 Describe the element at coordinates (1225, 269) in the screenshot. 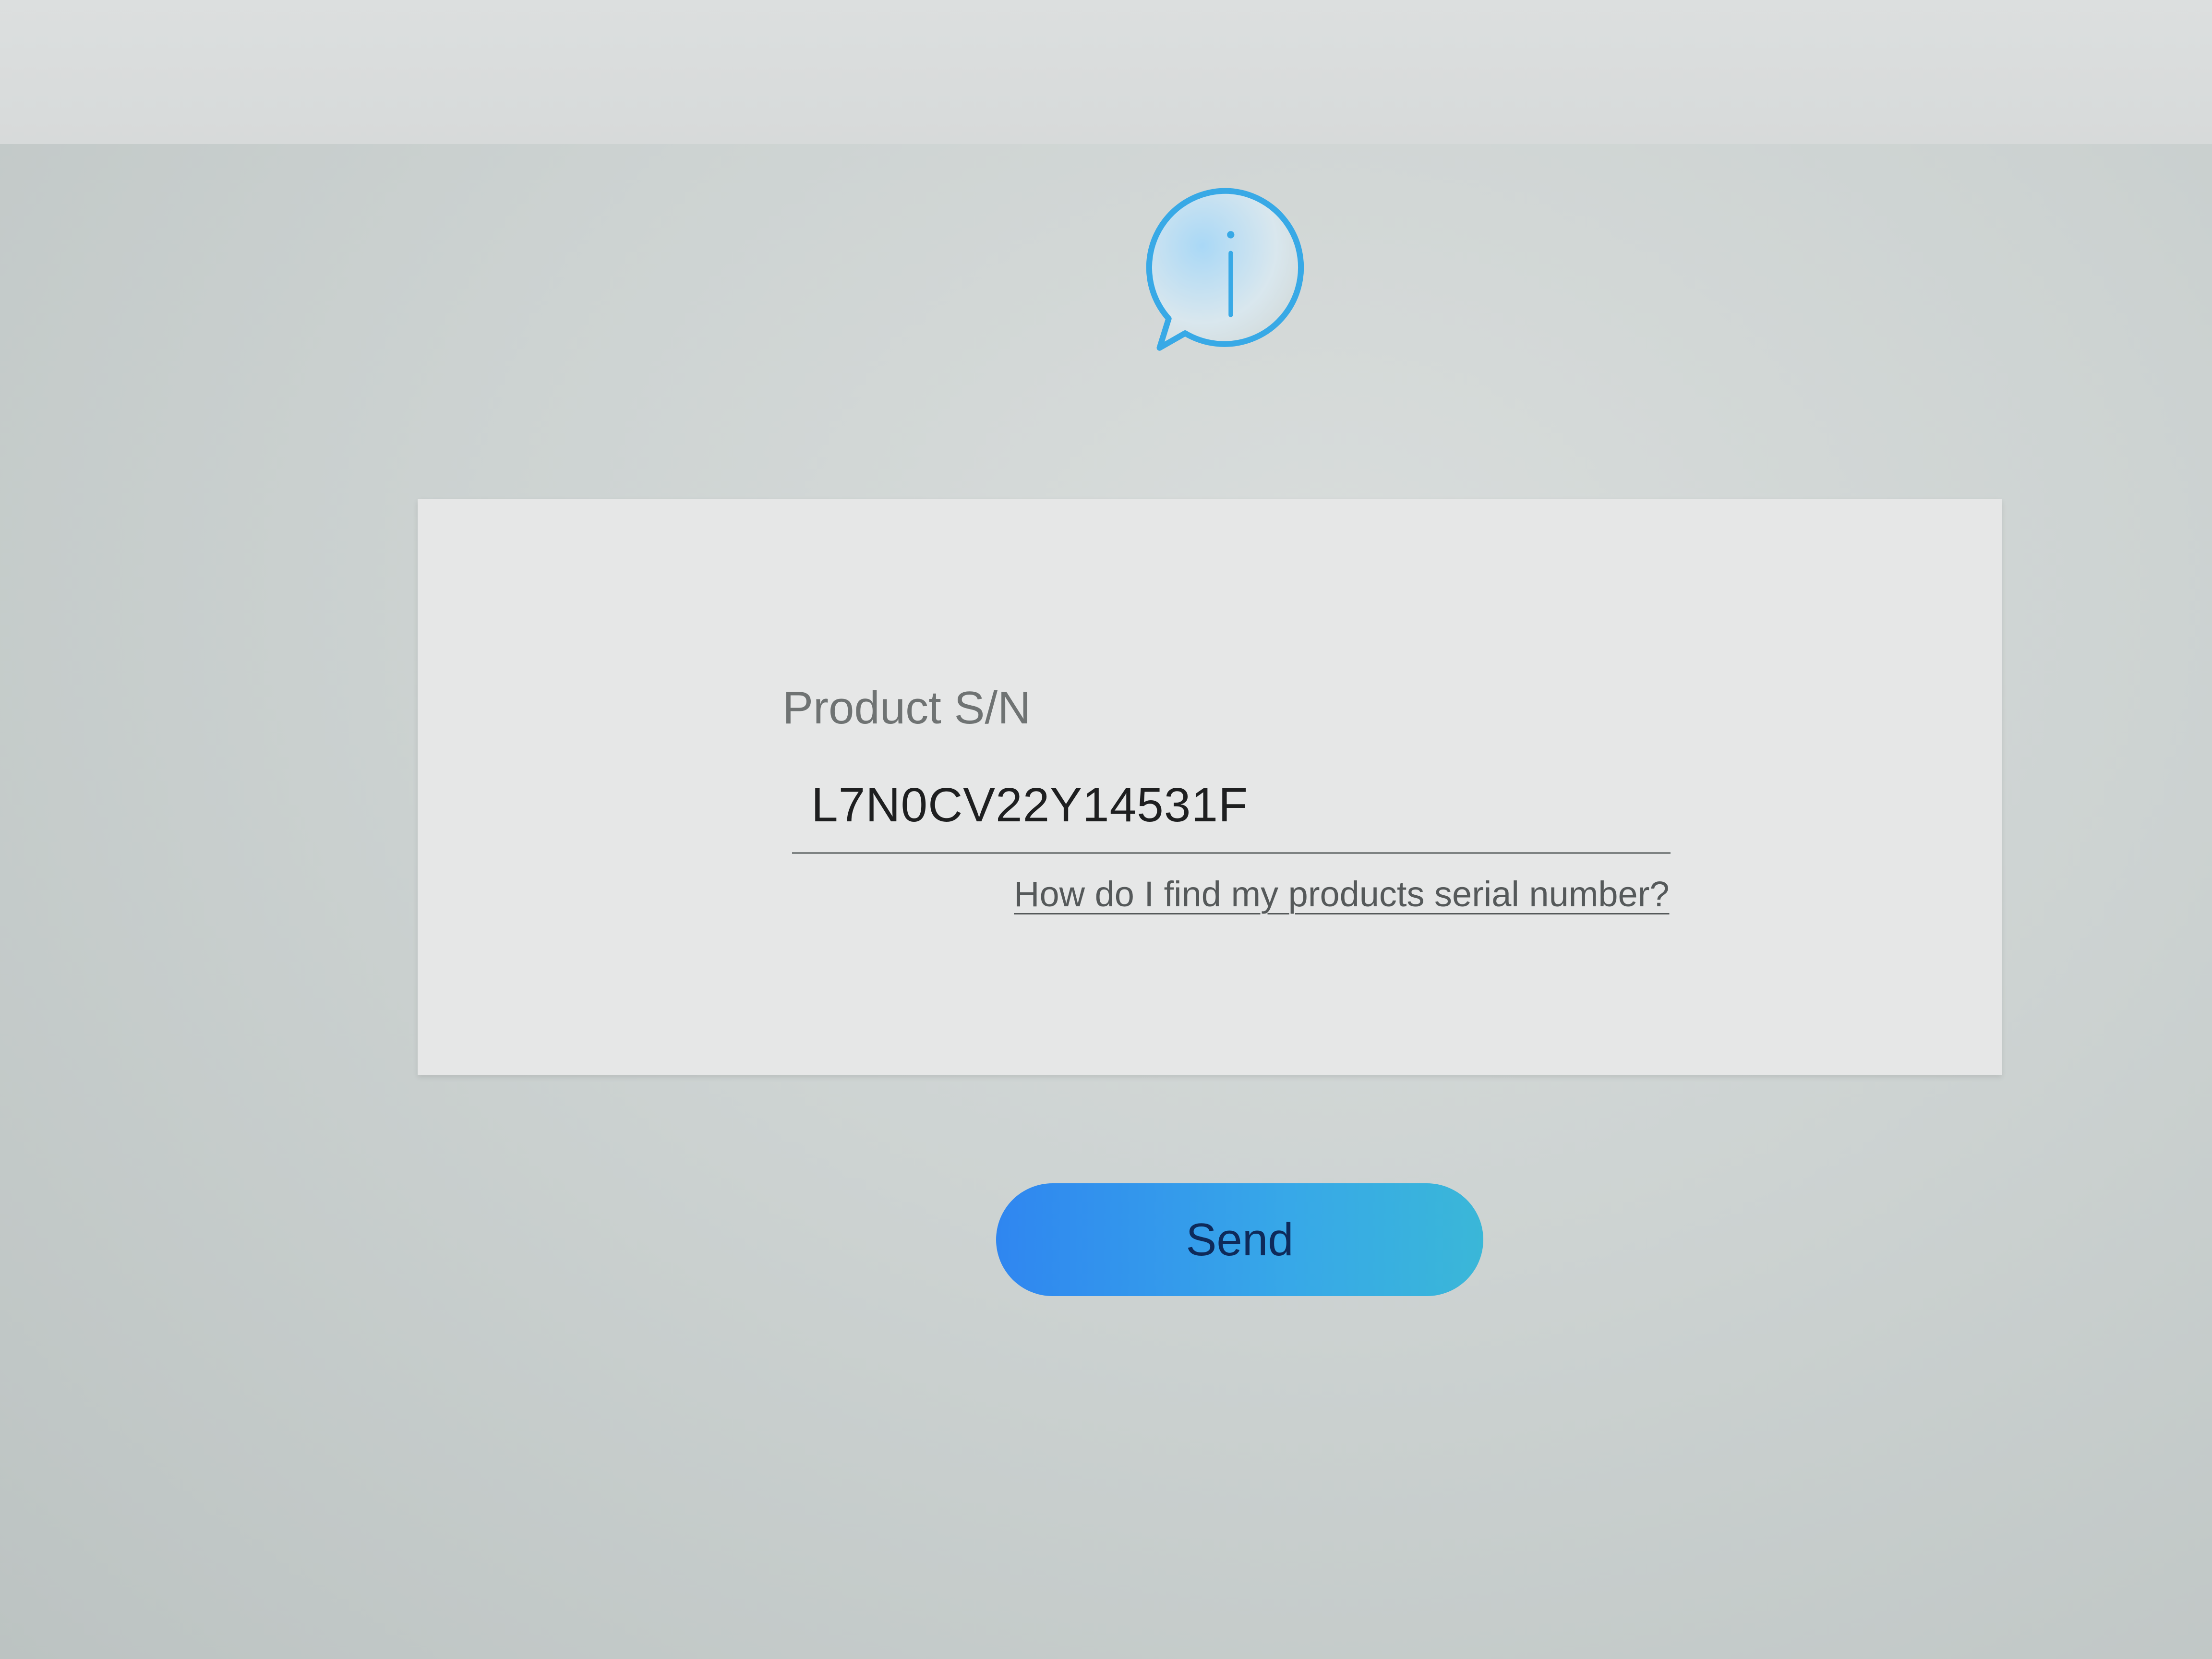

I see `info-speech-bubble-icon` at that location.